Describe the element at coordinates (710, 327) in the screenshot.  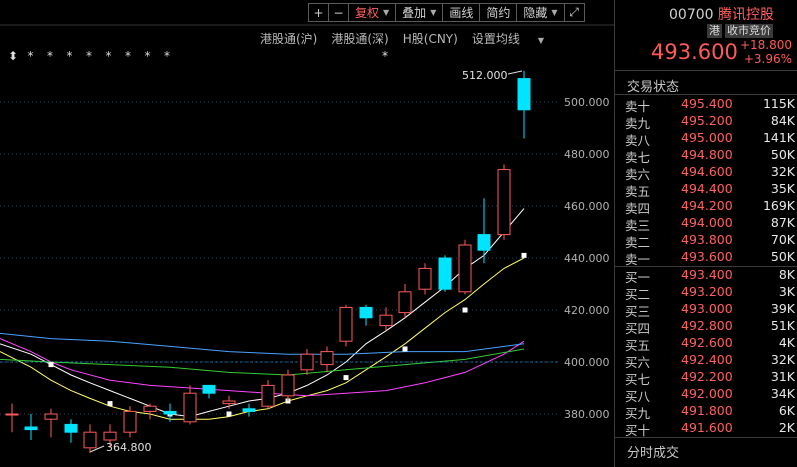
I see `bid-row: 买四 492.800 51K` at that location.